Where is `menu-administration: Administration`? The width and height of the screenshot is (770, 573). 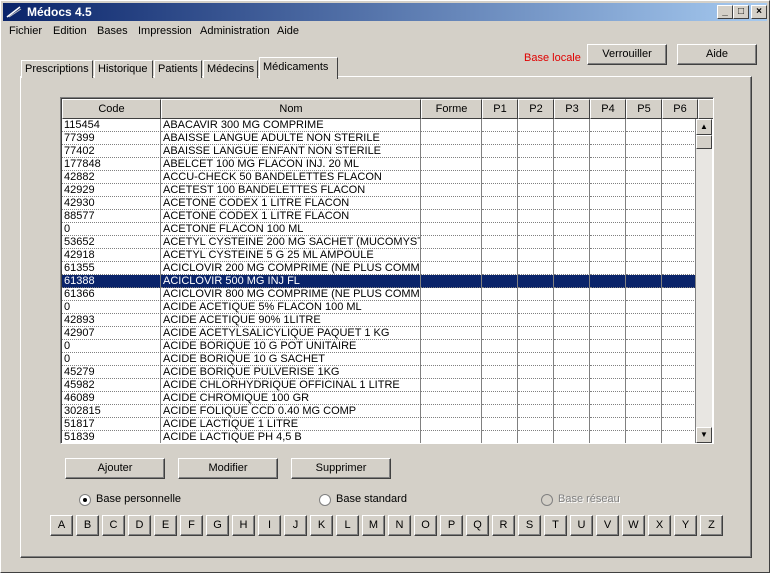 menu-administration: Administration is located at coordinates (235, 31).